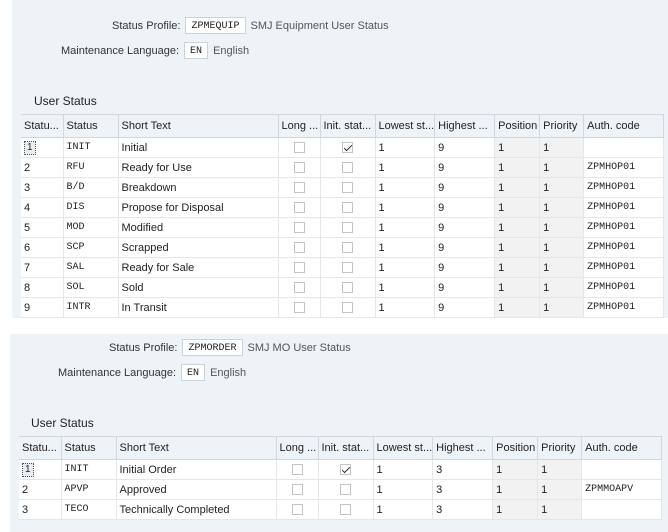 The width and height of the screenshot is (668, 532). I want to click on short-text-cell: Technically Completed, so click(196, 509).